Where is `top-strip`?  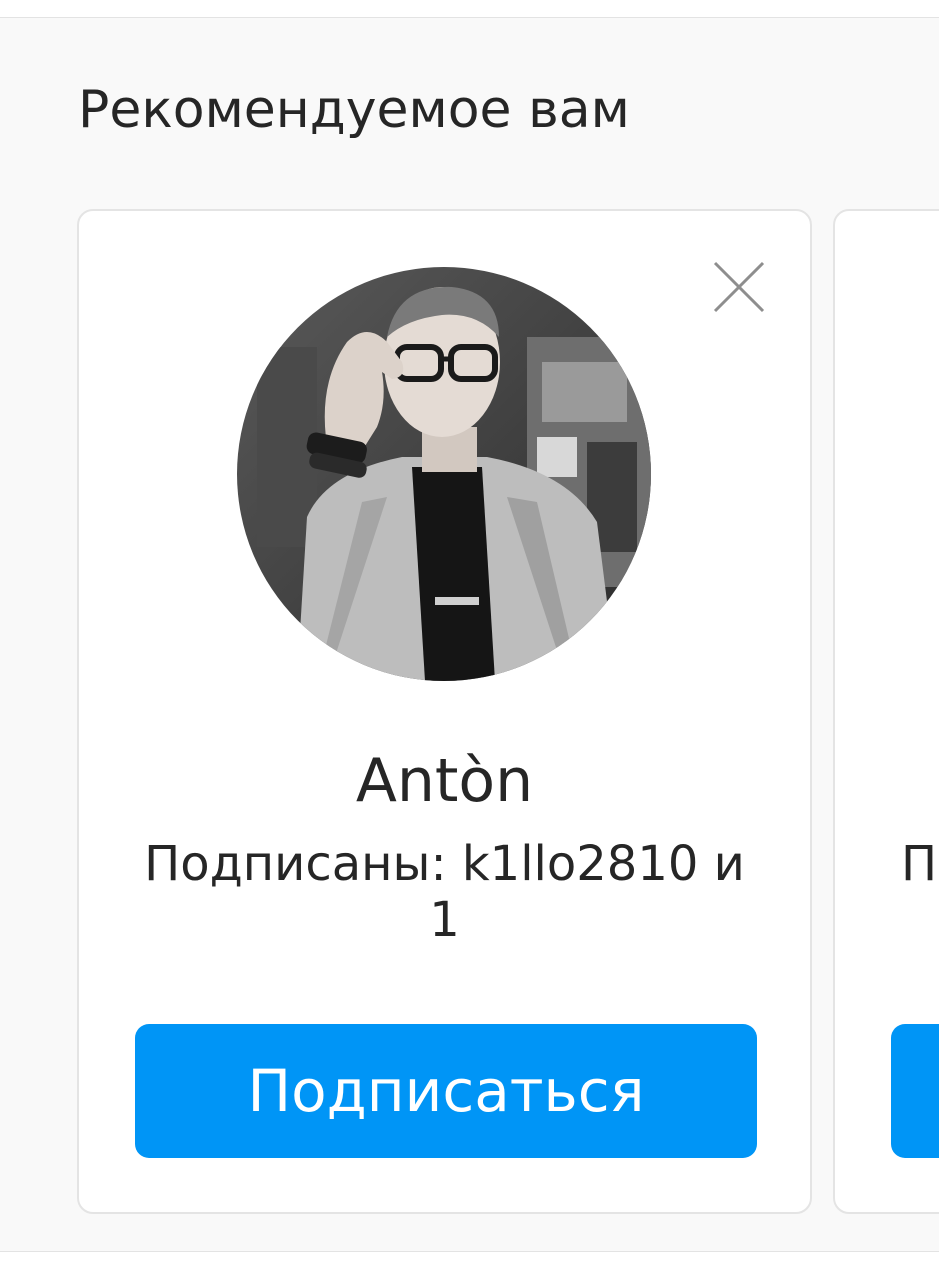 top-strip is located at coordinates (469, 8).